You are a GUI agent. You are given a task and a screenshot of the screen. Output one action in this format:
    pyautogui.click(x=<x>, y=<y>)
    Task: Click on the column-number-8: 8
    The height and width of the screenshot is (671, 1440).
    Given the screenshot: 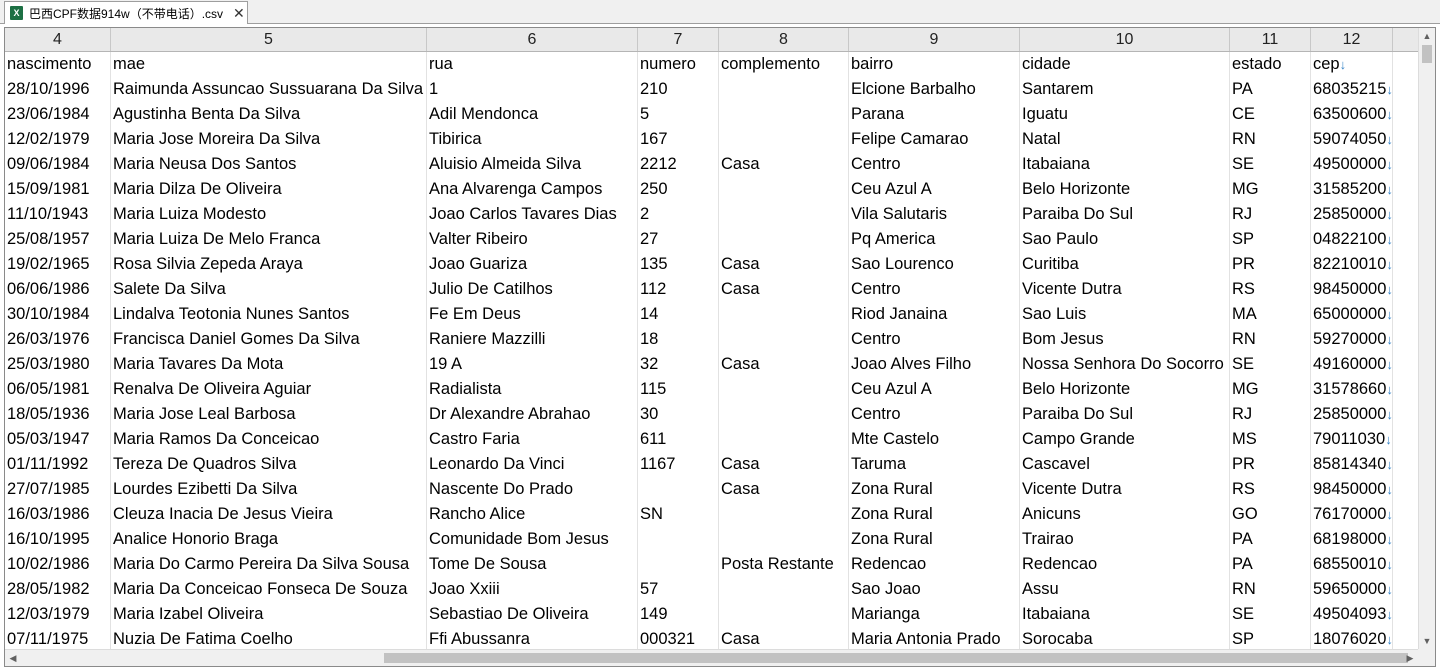 What is the action you would take?
    pyautogui.click(x=784, y=39)
    